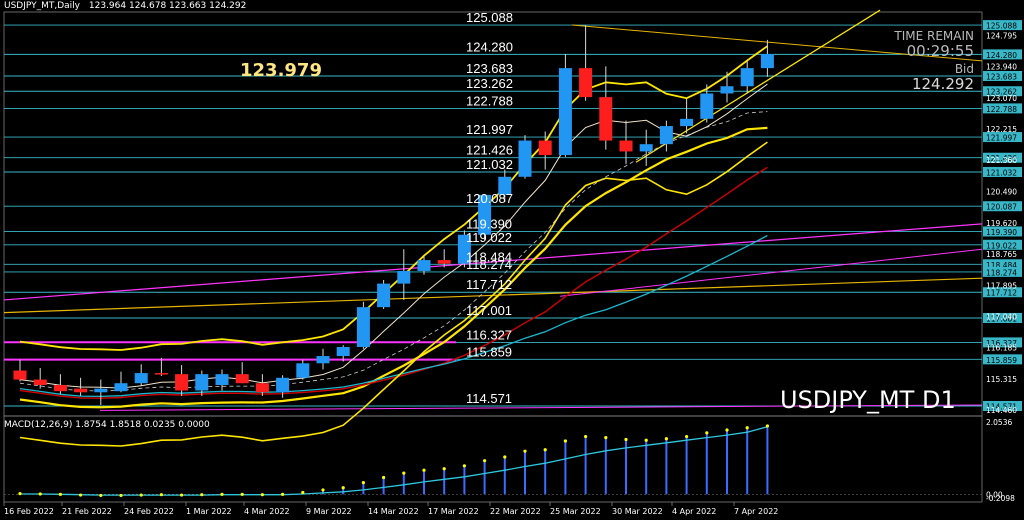 The height and width of the screenshot is (520, 1024). What do you see at coordinates (489, 129) in the screenshot?
I see `level-label: 121.997` at bounding box center [489, 129].